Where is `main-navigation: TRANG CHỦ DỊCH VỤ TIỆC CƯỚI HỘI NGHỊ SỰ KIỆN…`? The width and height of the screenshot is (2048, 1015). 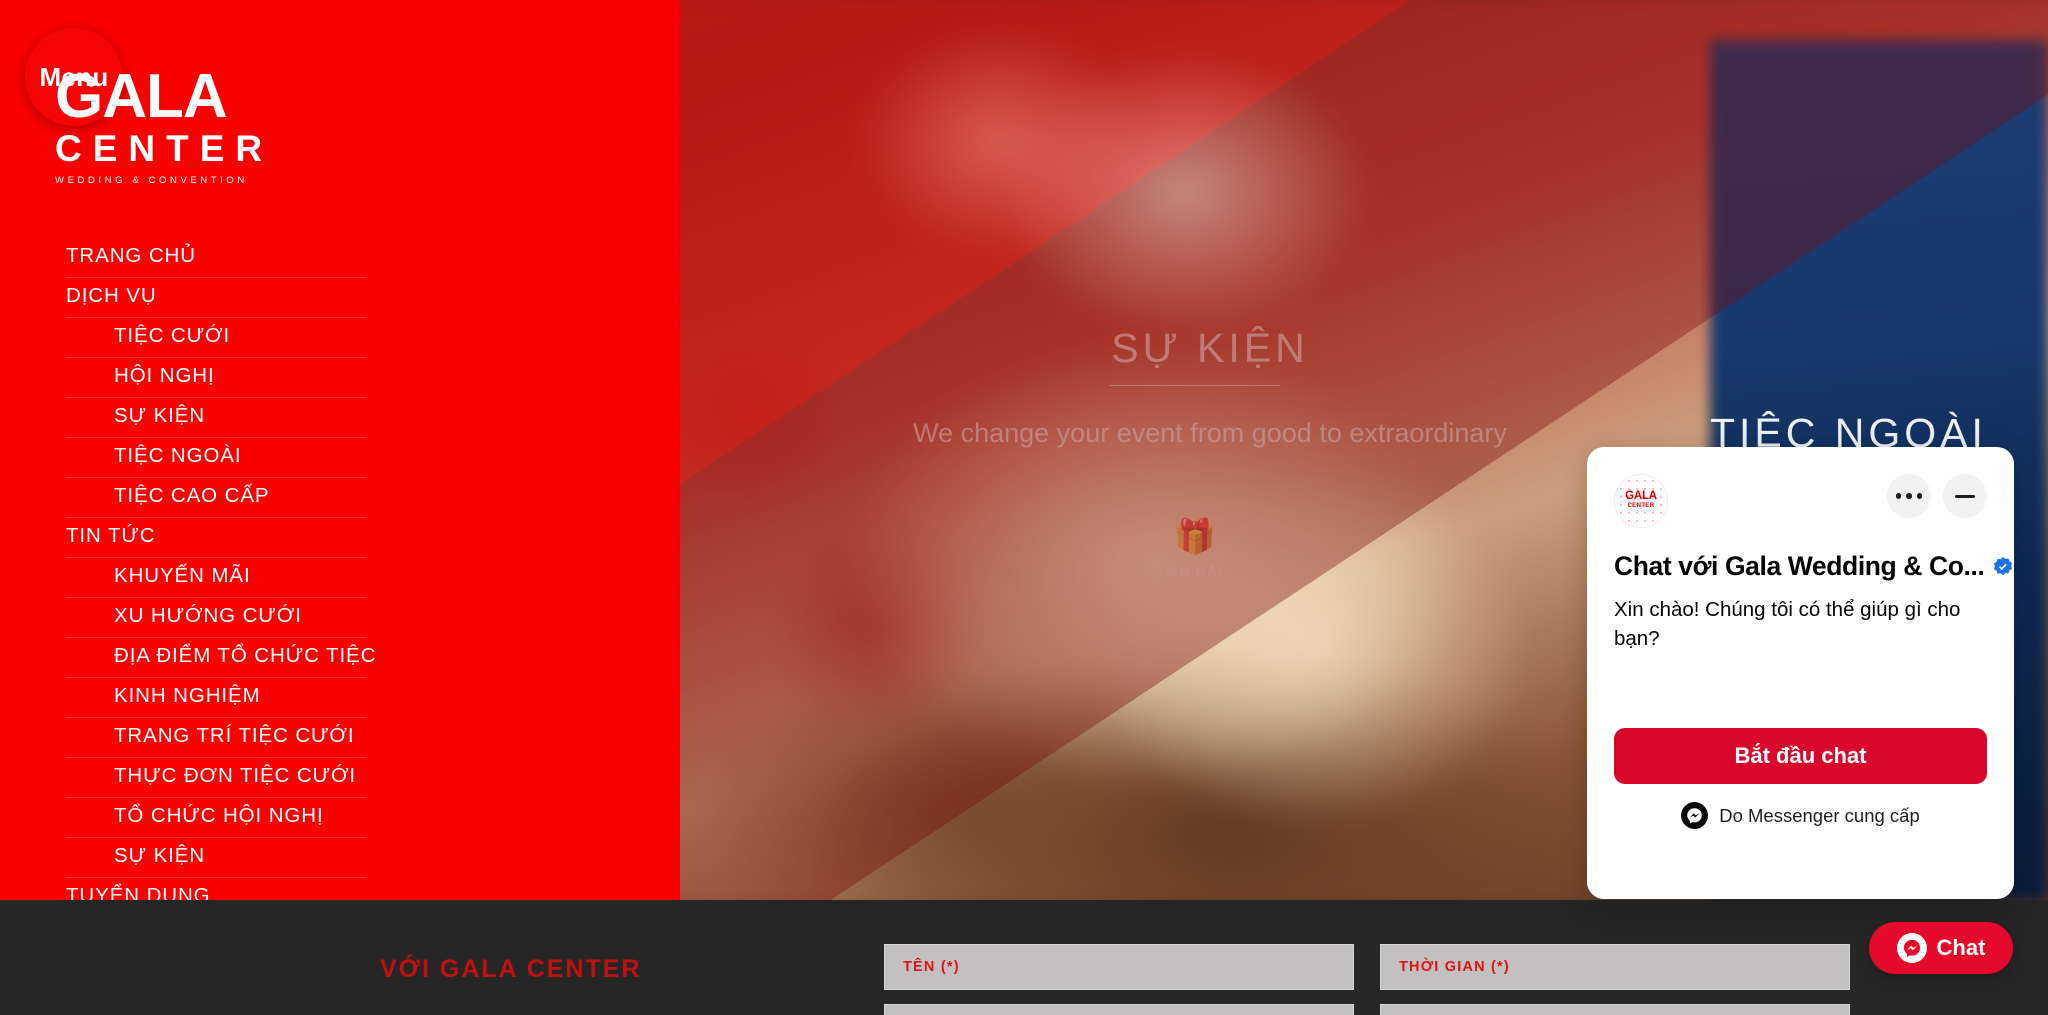 main-navigation: TRANG CHỦ DỊCH VỤ TIỆC CƯỚI HỘI NGHỊ SỰ KIỆN… is located at coordinates (220, 598).